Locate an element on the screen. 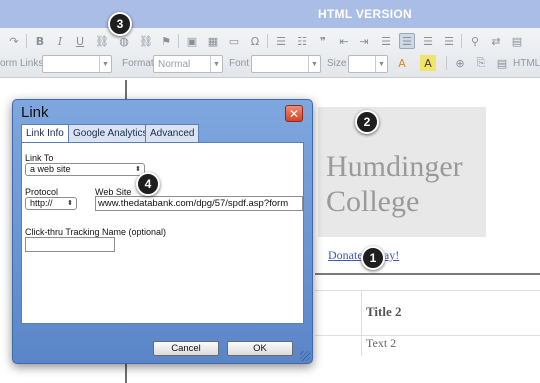 The width and height of the screenshot is (540, 383). image-map-icon: ⎘ is located at coordinates (481, 63).